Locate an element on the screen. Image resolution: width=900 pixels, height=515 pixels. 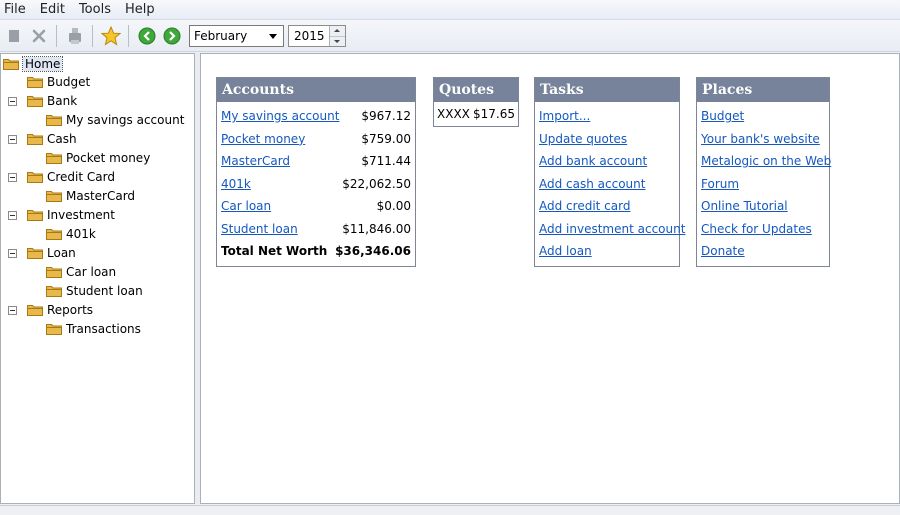
account-row: Pocket money $759.00 is located at coordinates (316, 139).